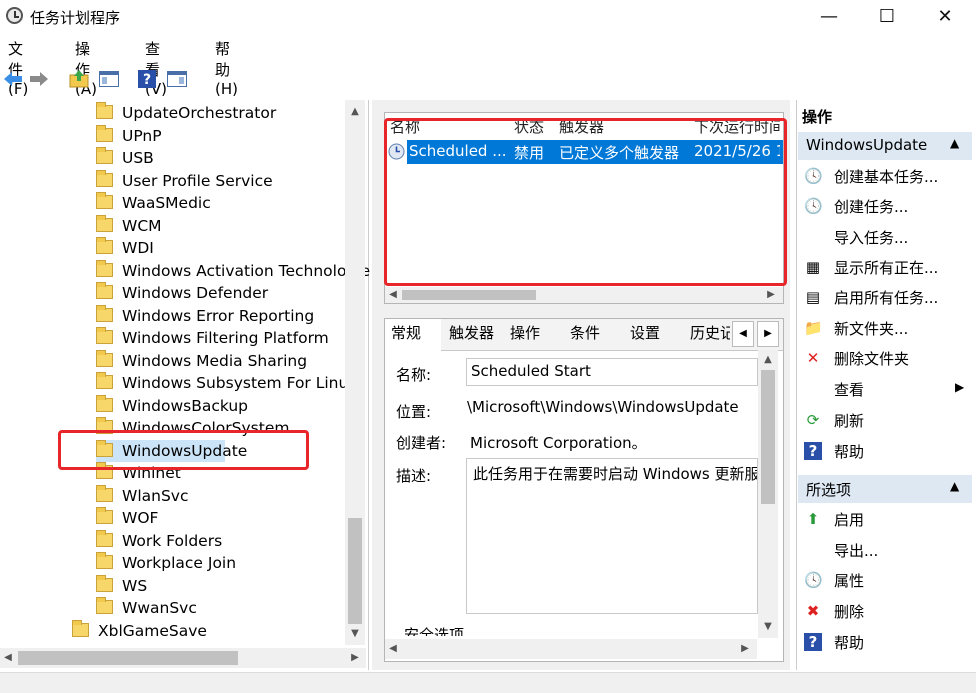 This screenshot has height=693, width=976. Describe the element at coordinates (13, 79) in the screenshot. I see `back-icon` at that location.